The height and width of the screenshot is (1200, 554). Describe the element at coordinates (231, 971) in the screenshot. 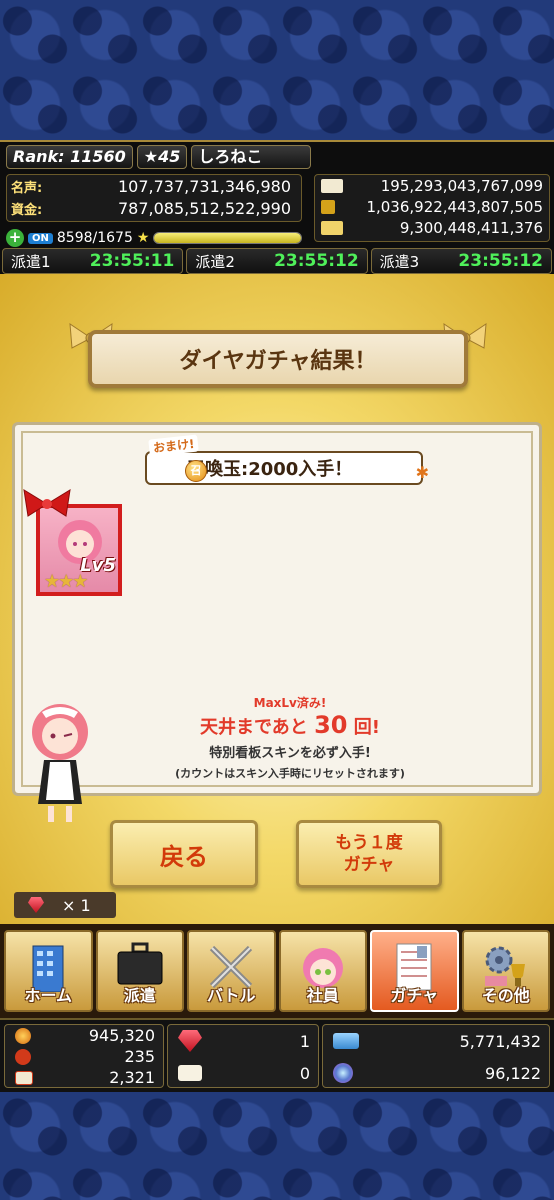

I see `nav-battle: バトル` at that location.